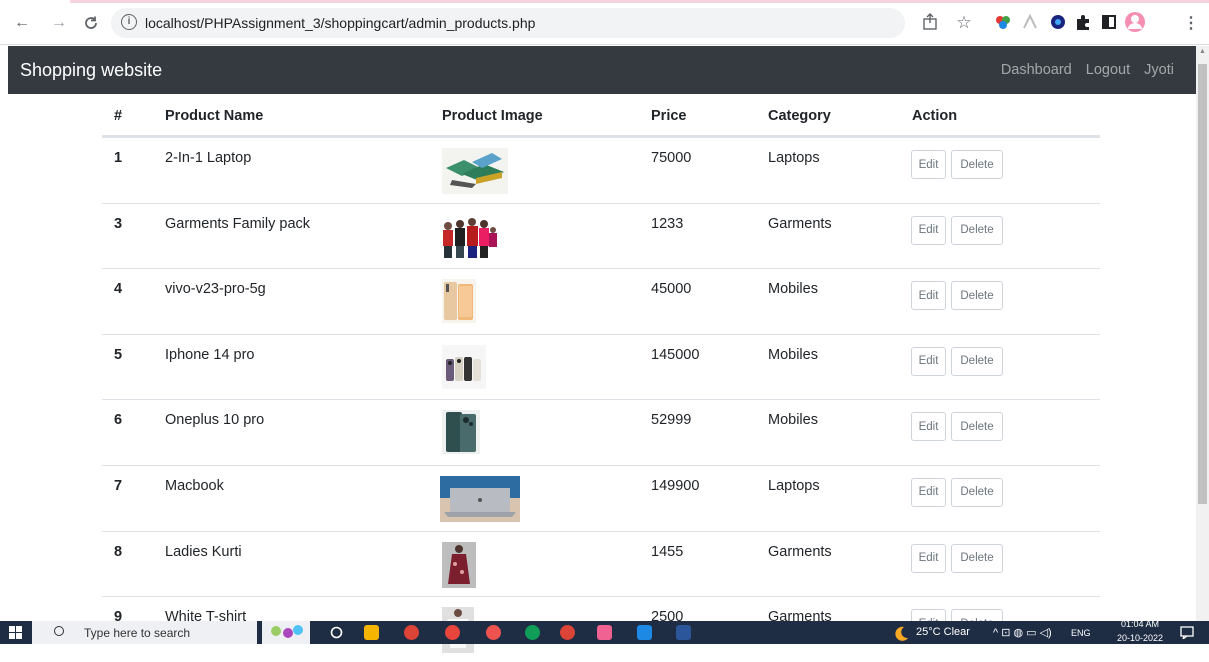 The width and height of the screenshot is (1209, 662). I want to click on kurti-image, so click(459, 564).